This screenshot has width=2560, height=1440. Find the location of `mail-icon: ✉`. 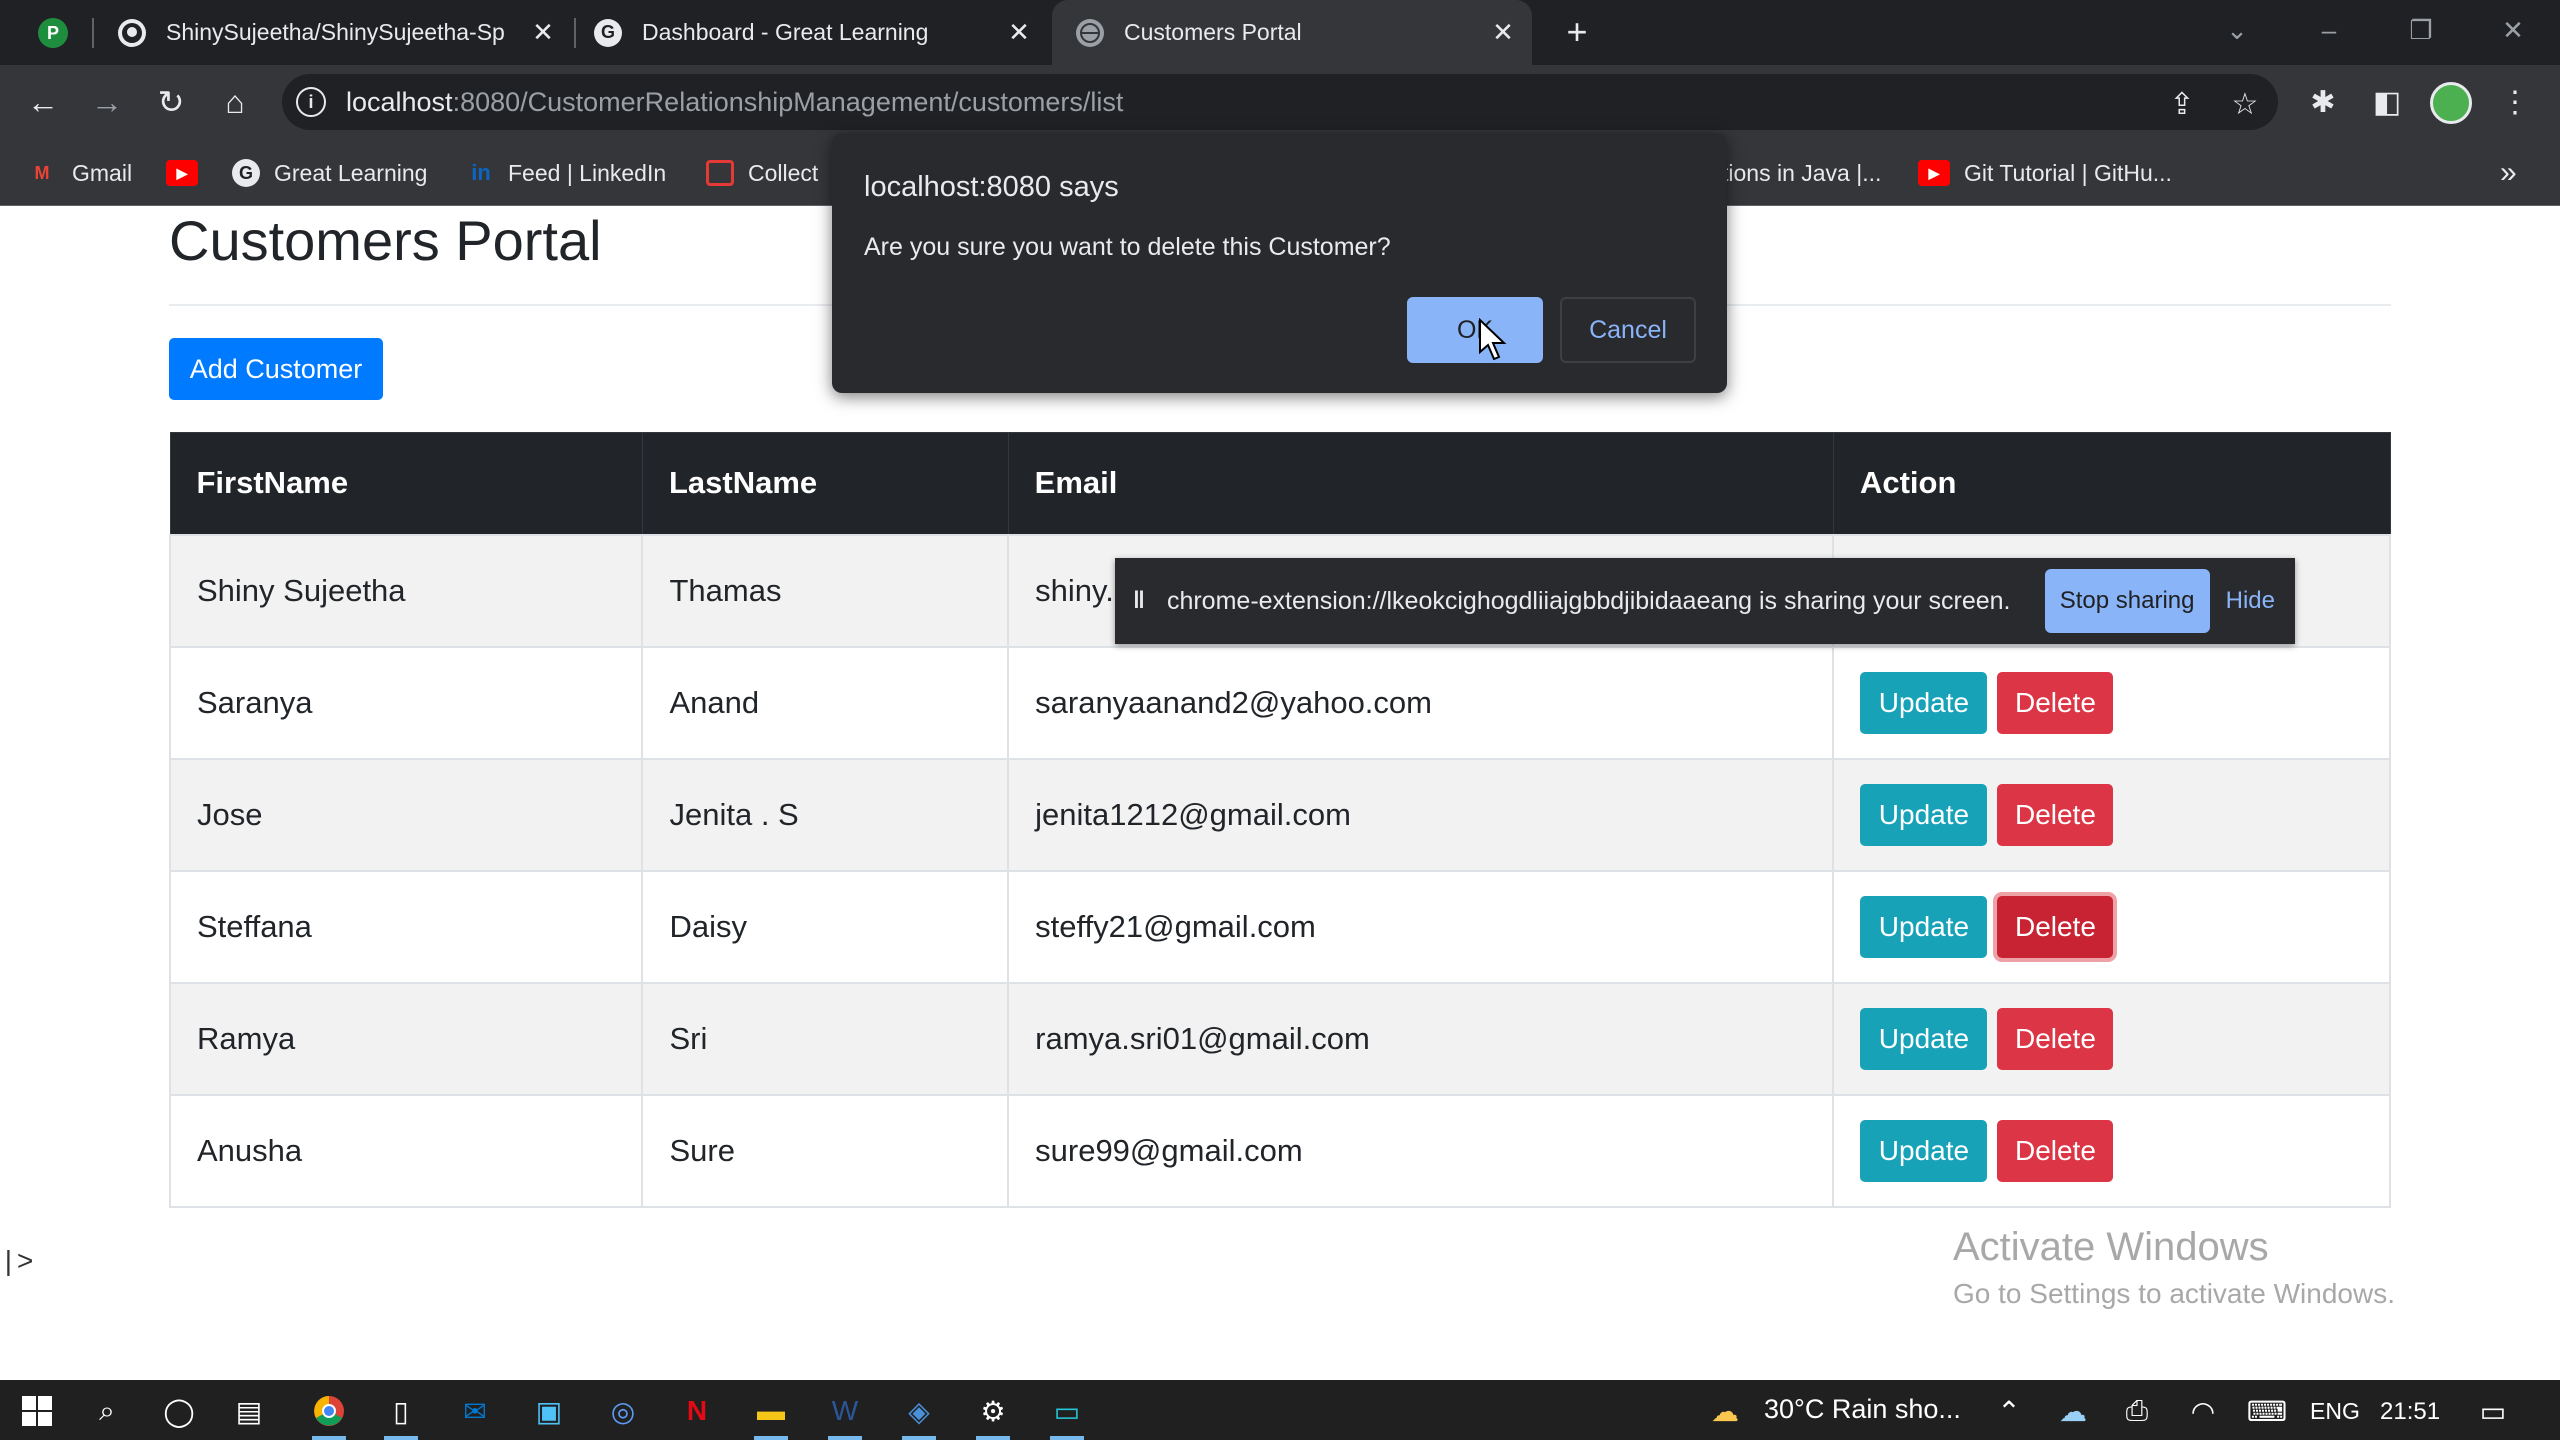

mail-icon: ✉ is located at coordinates (475, 1411).